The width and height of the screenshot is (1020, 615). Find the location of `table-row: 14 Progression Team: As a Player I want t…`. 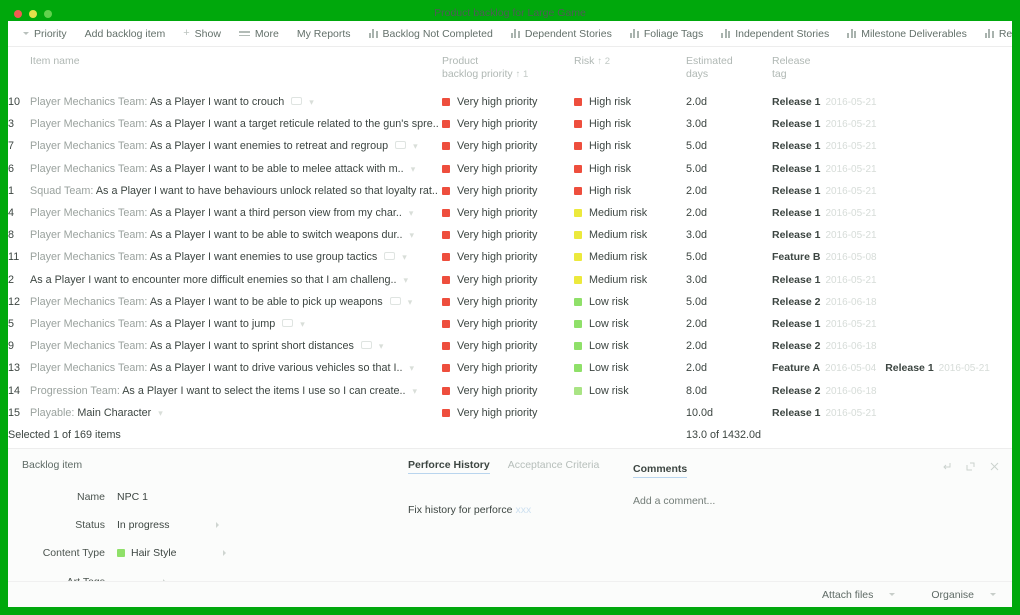

table-row: 14 Progression Team: As a Player I want t… is located at coordinates (510, 390).